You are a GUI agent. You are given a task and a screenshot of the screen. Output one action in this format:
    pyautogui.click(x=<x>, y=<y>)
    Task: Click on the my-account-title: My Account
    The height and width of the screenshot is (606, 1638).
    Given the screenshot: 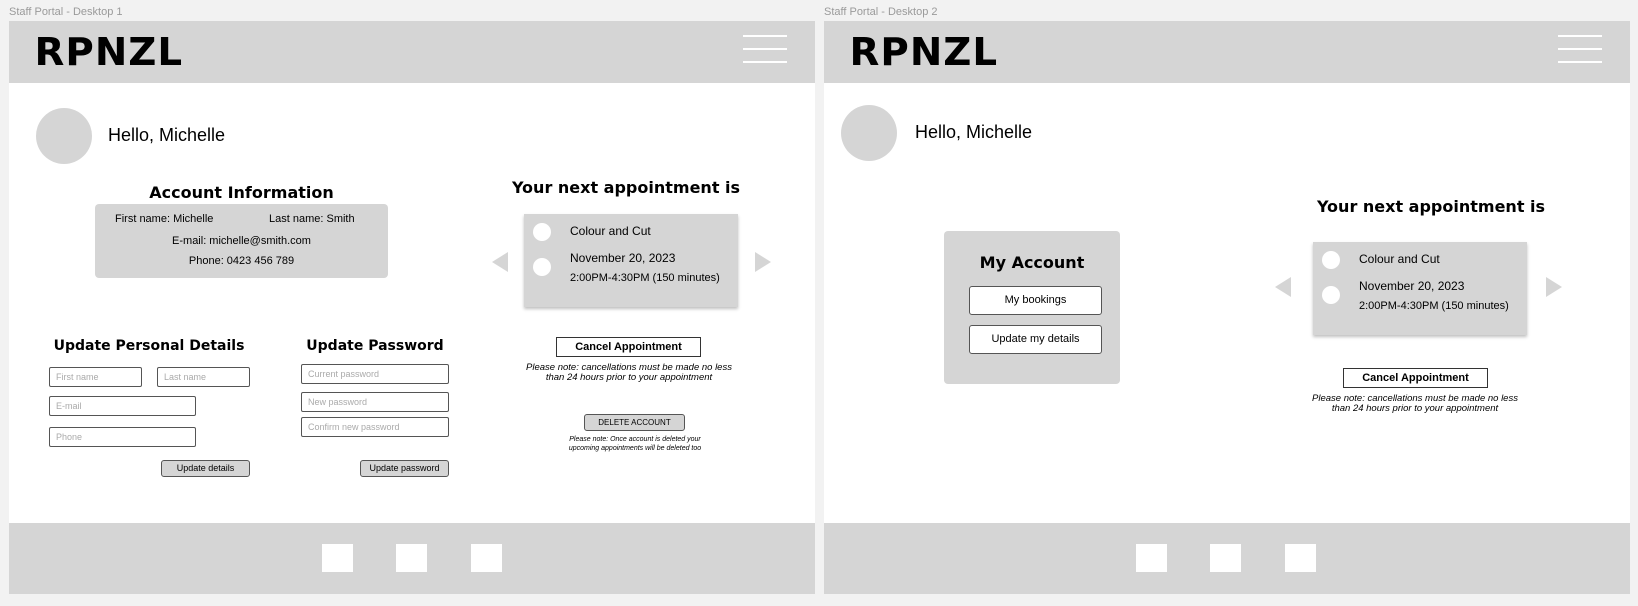 What is the action you would take?
    pyautogui.click(x=1032, y=262)
    